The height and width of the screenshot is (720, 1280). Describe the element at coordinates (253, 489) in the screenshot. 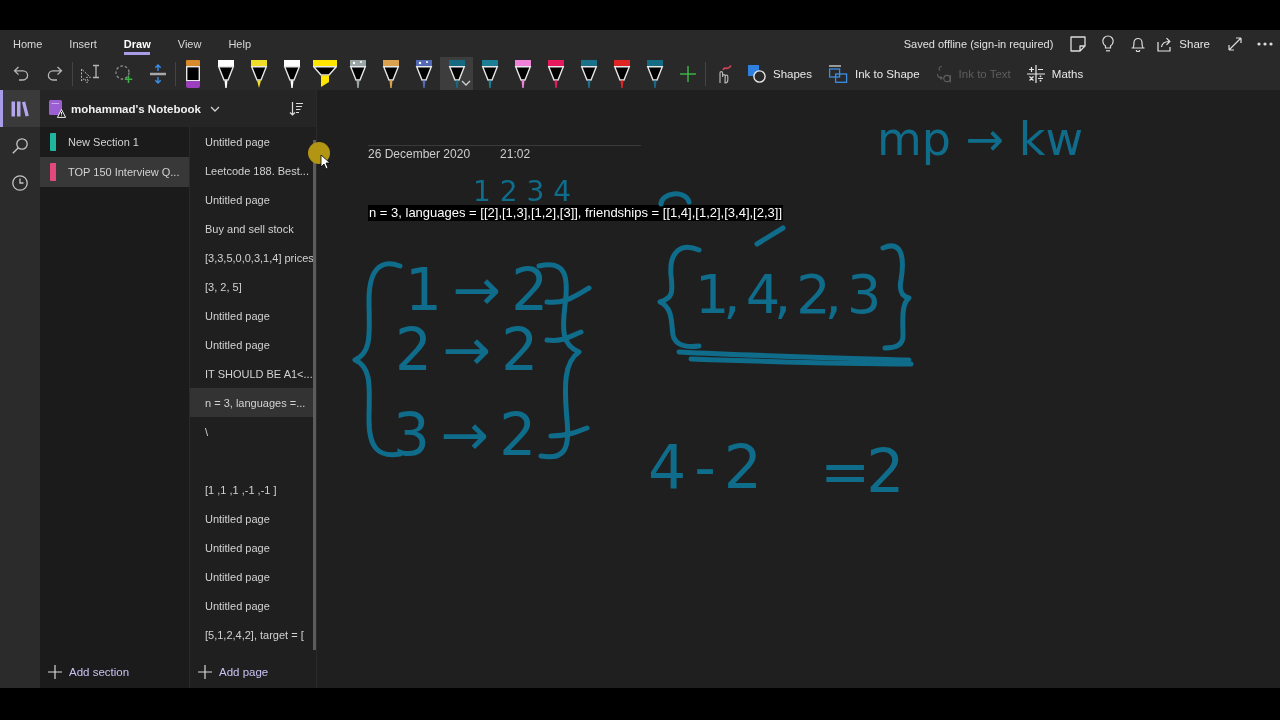

I see `page-item: [1 ,1 ,1 ,-1 ,-1 ]` at that location.